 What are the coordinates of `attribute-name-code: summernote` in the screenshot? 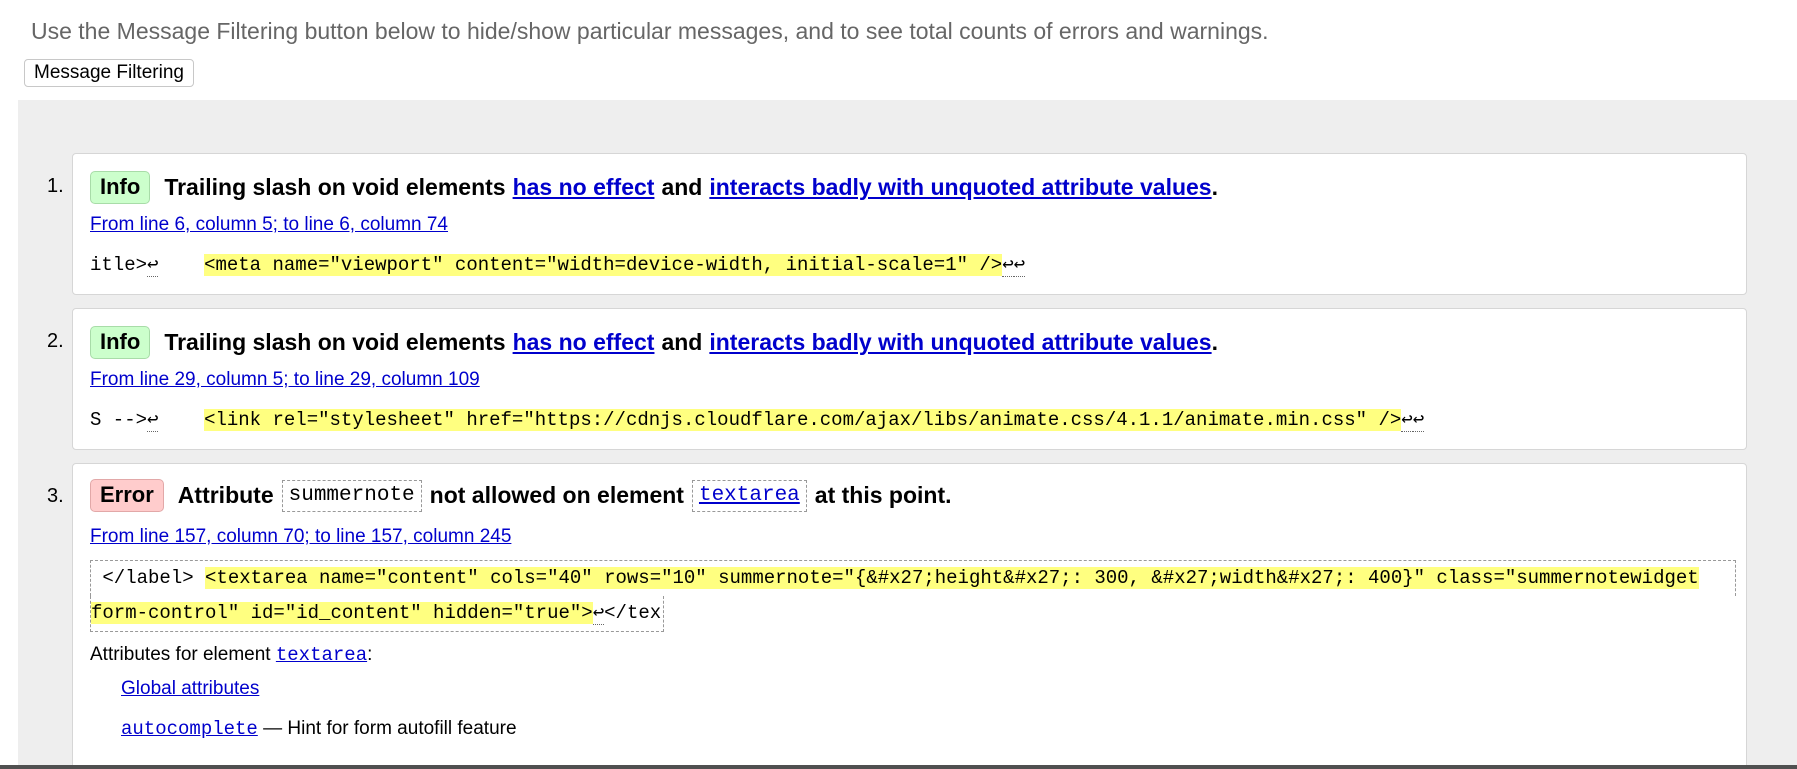 It's located at (351, 495).